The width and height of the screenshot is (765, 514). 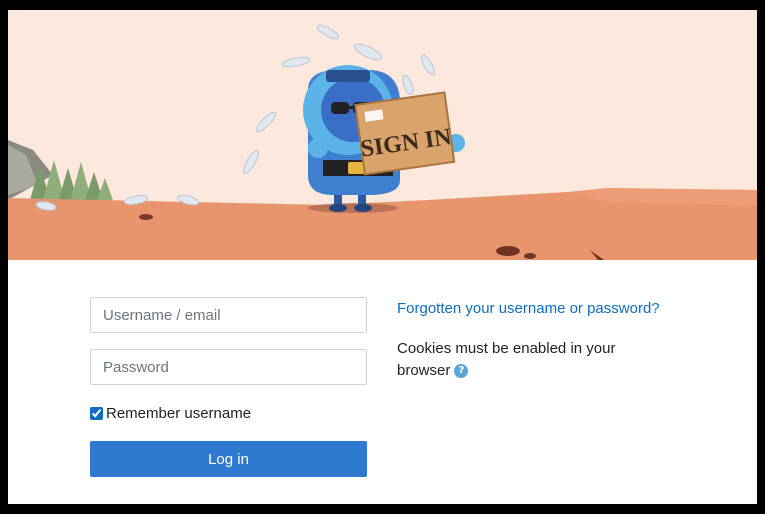 I want to click on login-button: Log in, so click(x=228, y=459).